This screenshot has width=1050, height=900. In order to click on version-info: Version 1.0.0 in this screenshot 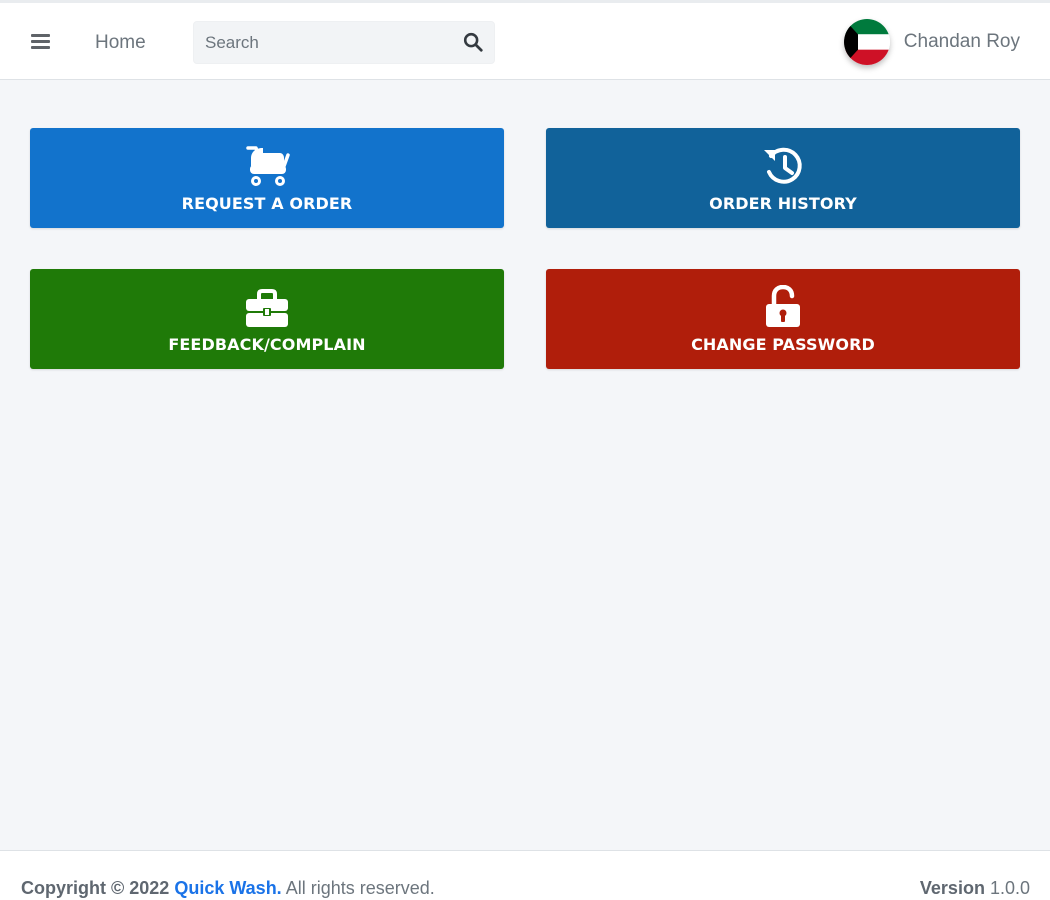, I will do `click(975, 888)`.